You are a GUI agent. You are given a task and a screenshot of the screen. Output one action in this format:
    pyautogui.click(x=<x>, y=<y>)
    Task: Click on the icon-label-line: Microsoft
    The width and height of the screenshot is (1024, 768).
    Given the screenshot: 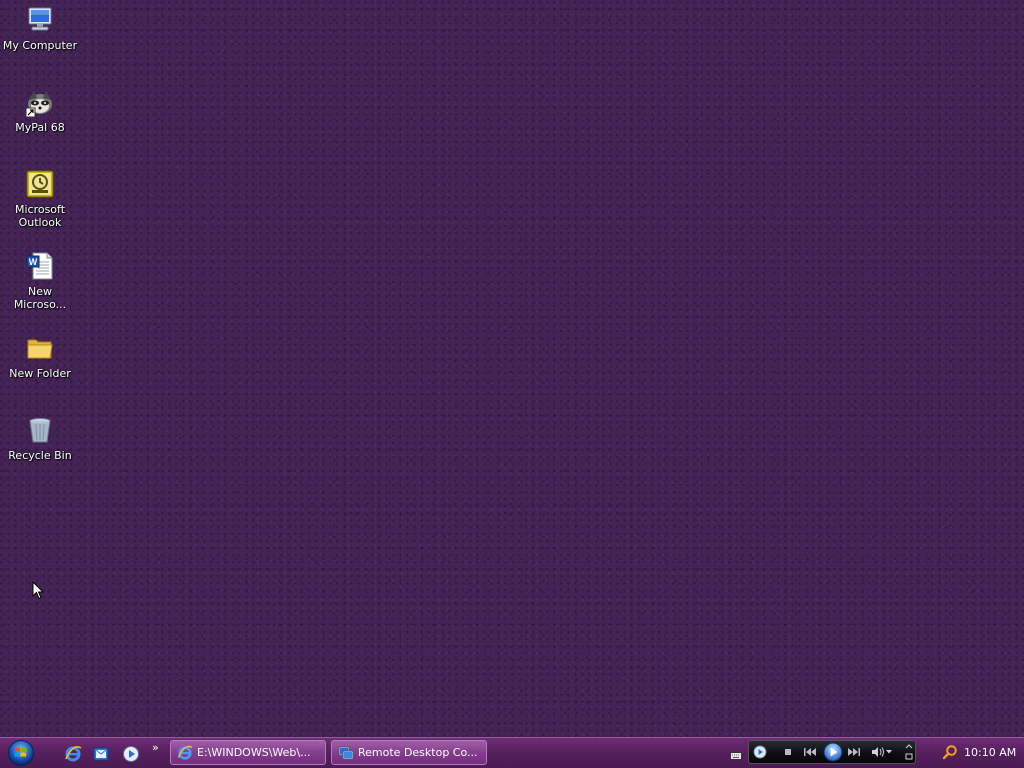 What is the action you would take?
    pyautogui.click(x=40, y=209)
    